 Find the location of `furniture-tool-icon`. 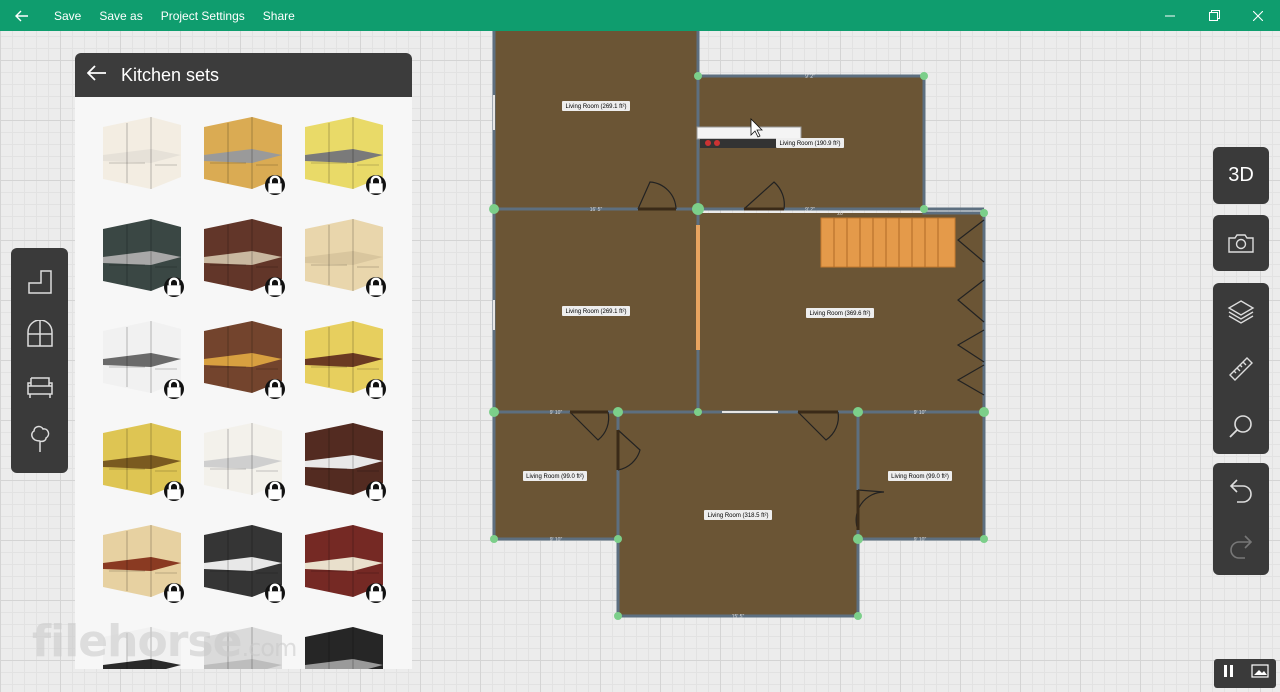

furniture-tool-icon is located at coordinates (40, 387).